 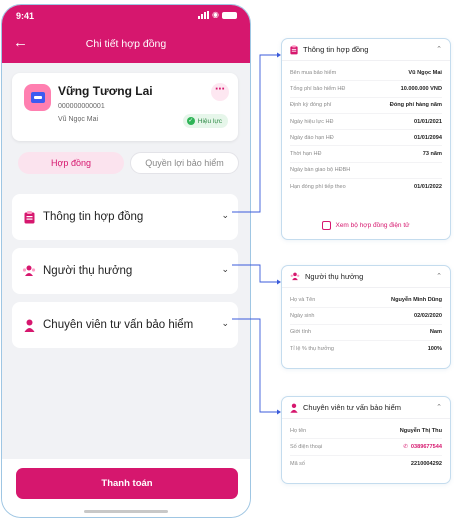 I want to click on section-advisor: Chuyên viên tư vấn bảo hiểm ⌄, so click(x=125, y=325).